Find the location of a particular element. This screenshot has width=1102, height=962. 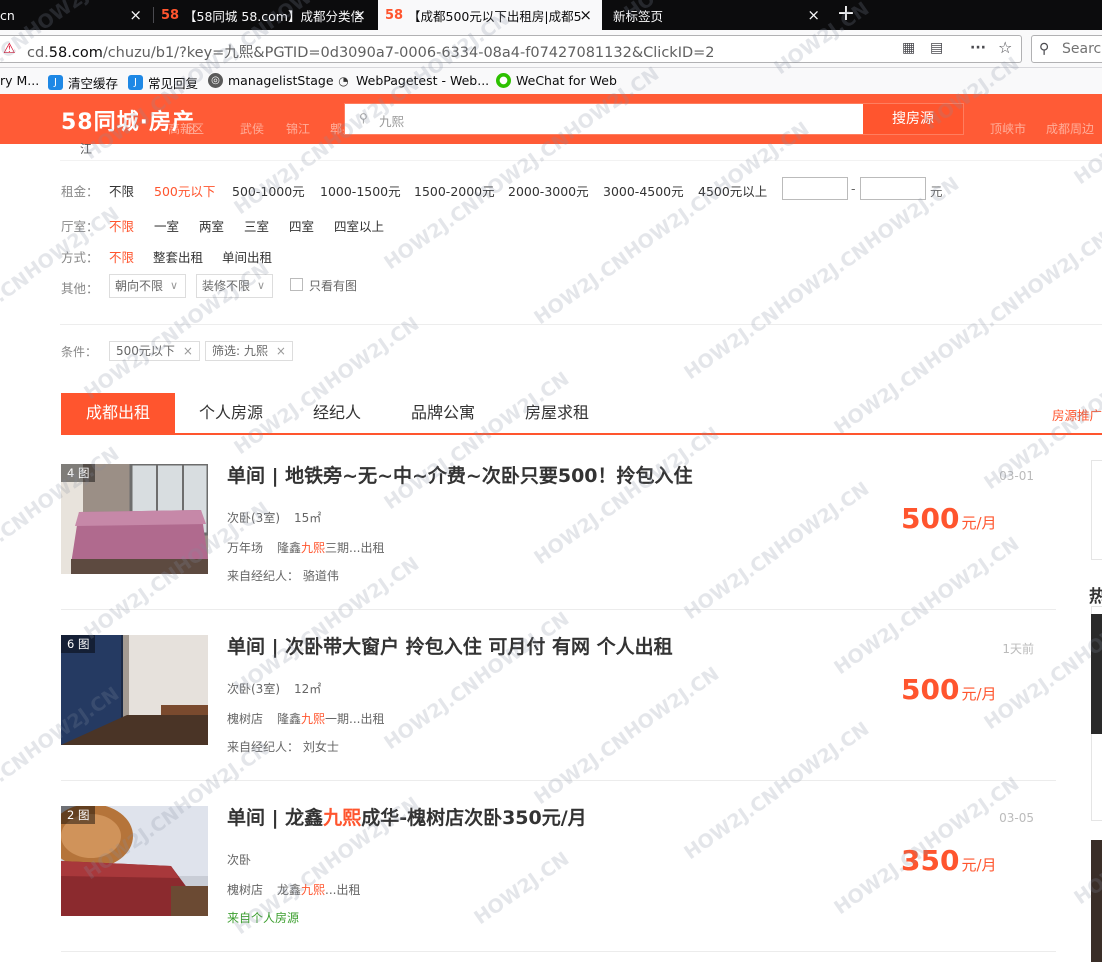

listing-source: 来自经纪人： 骆道伟 is located at coordinates (283, 576).